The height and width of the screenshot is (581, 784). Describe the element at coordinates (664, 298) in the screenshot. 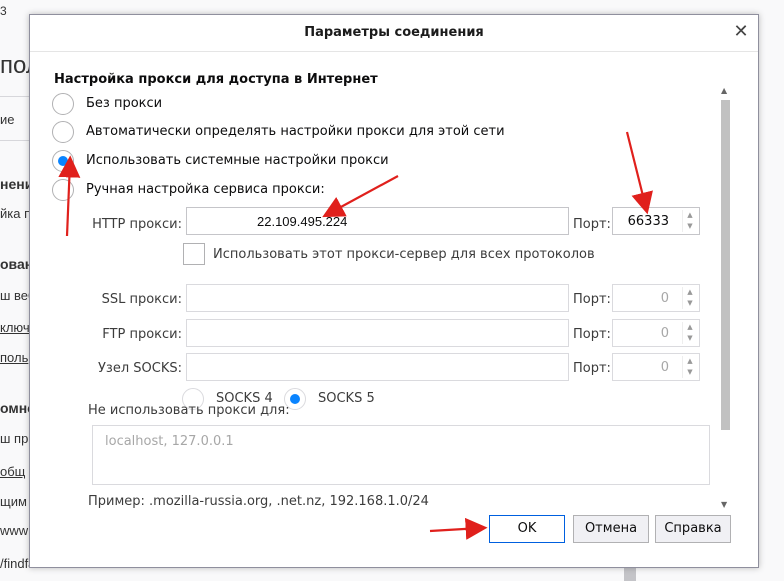

I see `ssl-port-value: 0` at that location.